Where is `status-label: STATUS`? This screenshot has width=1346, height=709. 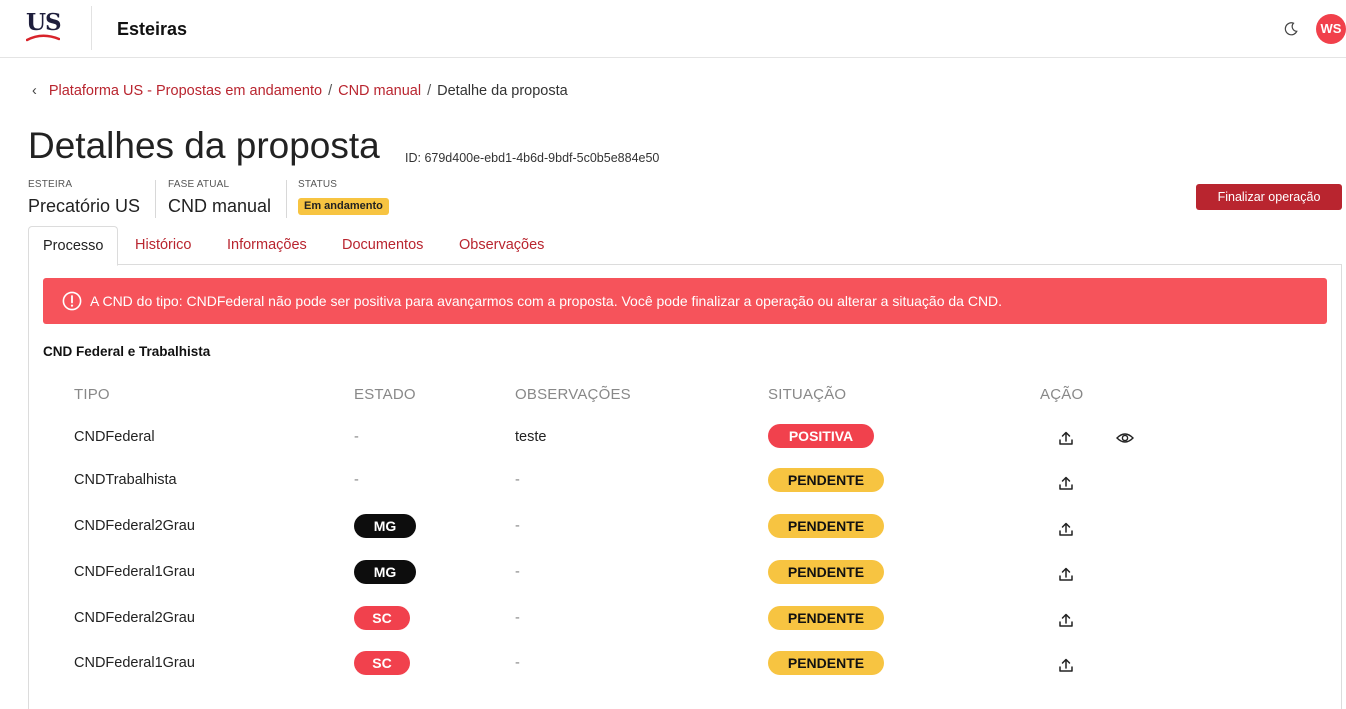
status-label: STATUS is located at coordinates (318, 184).